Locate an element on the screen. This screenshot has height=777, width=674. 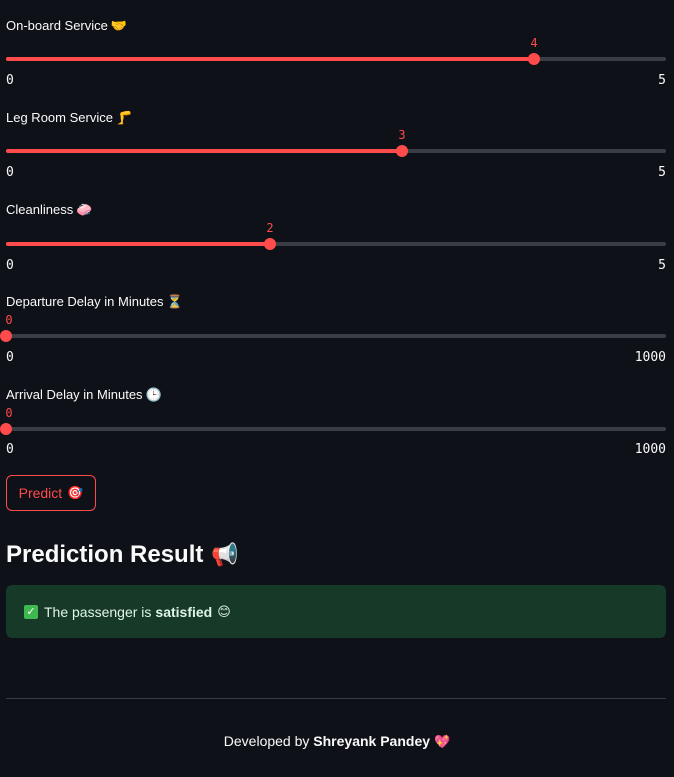
slider-label: Cleanliness 🧼 is located at coordinates (49, 210).